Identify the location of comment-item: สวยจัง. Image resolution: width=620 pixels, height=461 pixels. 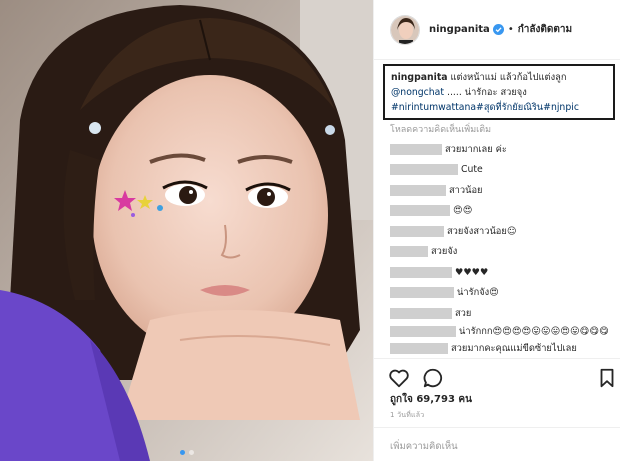
(503, 252).